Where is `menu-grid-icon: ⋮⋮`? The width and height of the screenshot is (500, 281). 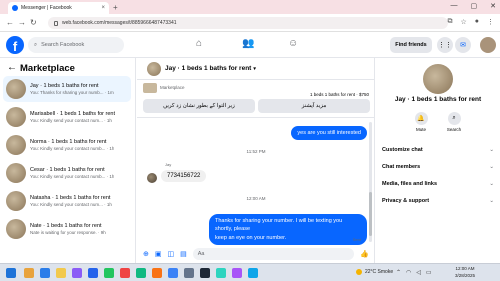 menu-grid-icon: ⋮⋮ is located at coordinates (445, 45).